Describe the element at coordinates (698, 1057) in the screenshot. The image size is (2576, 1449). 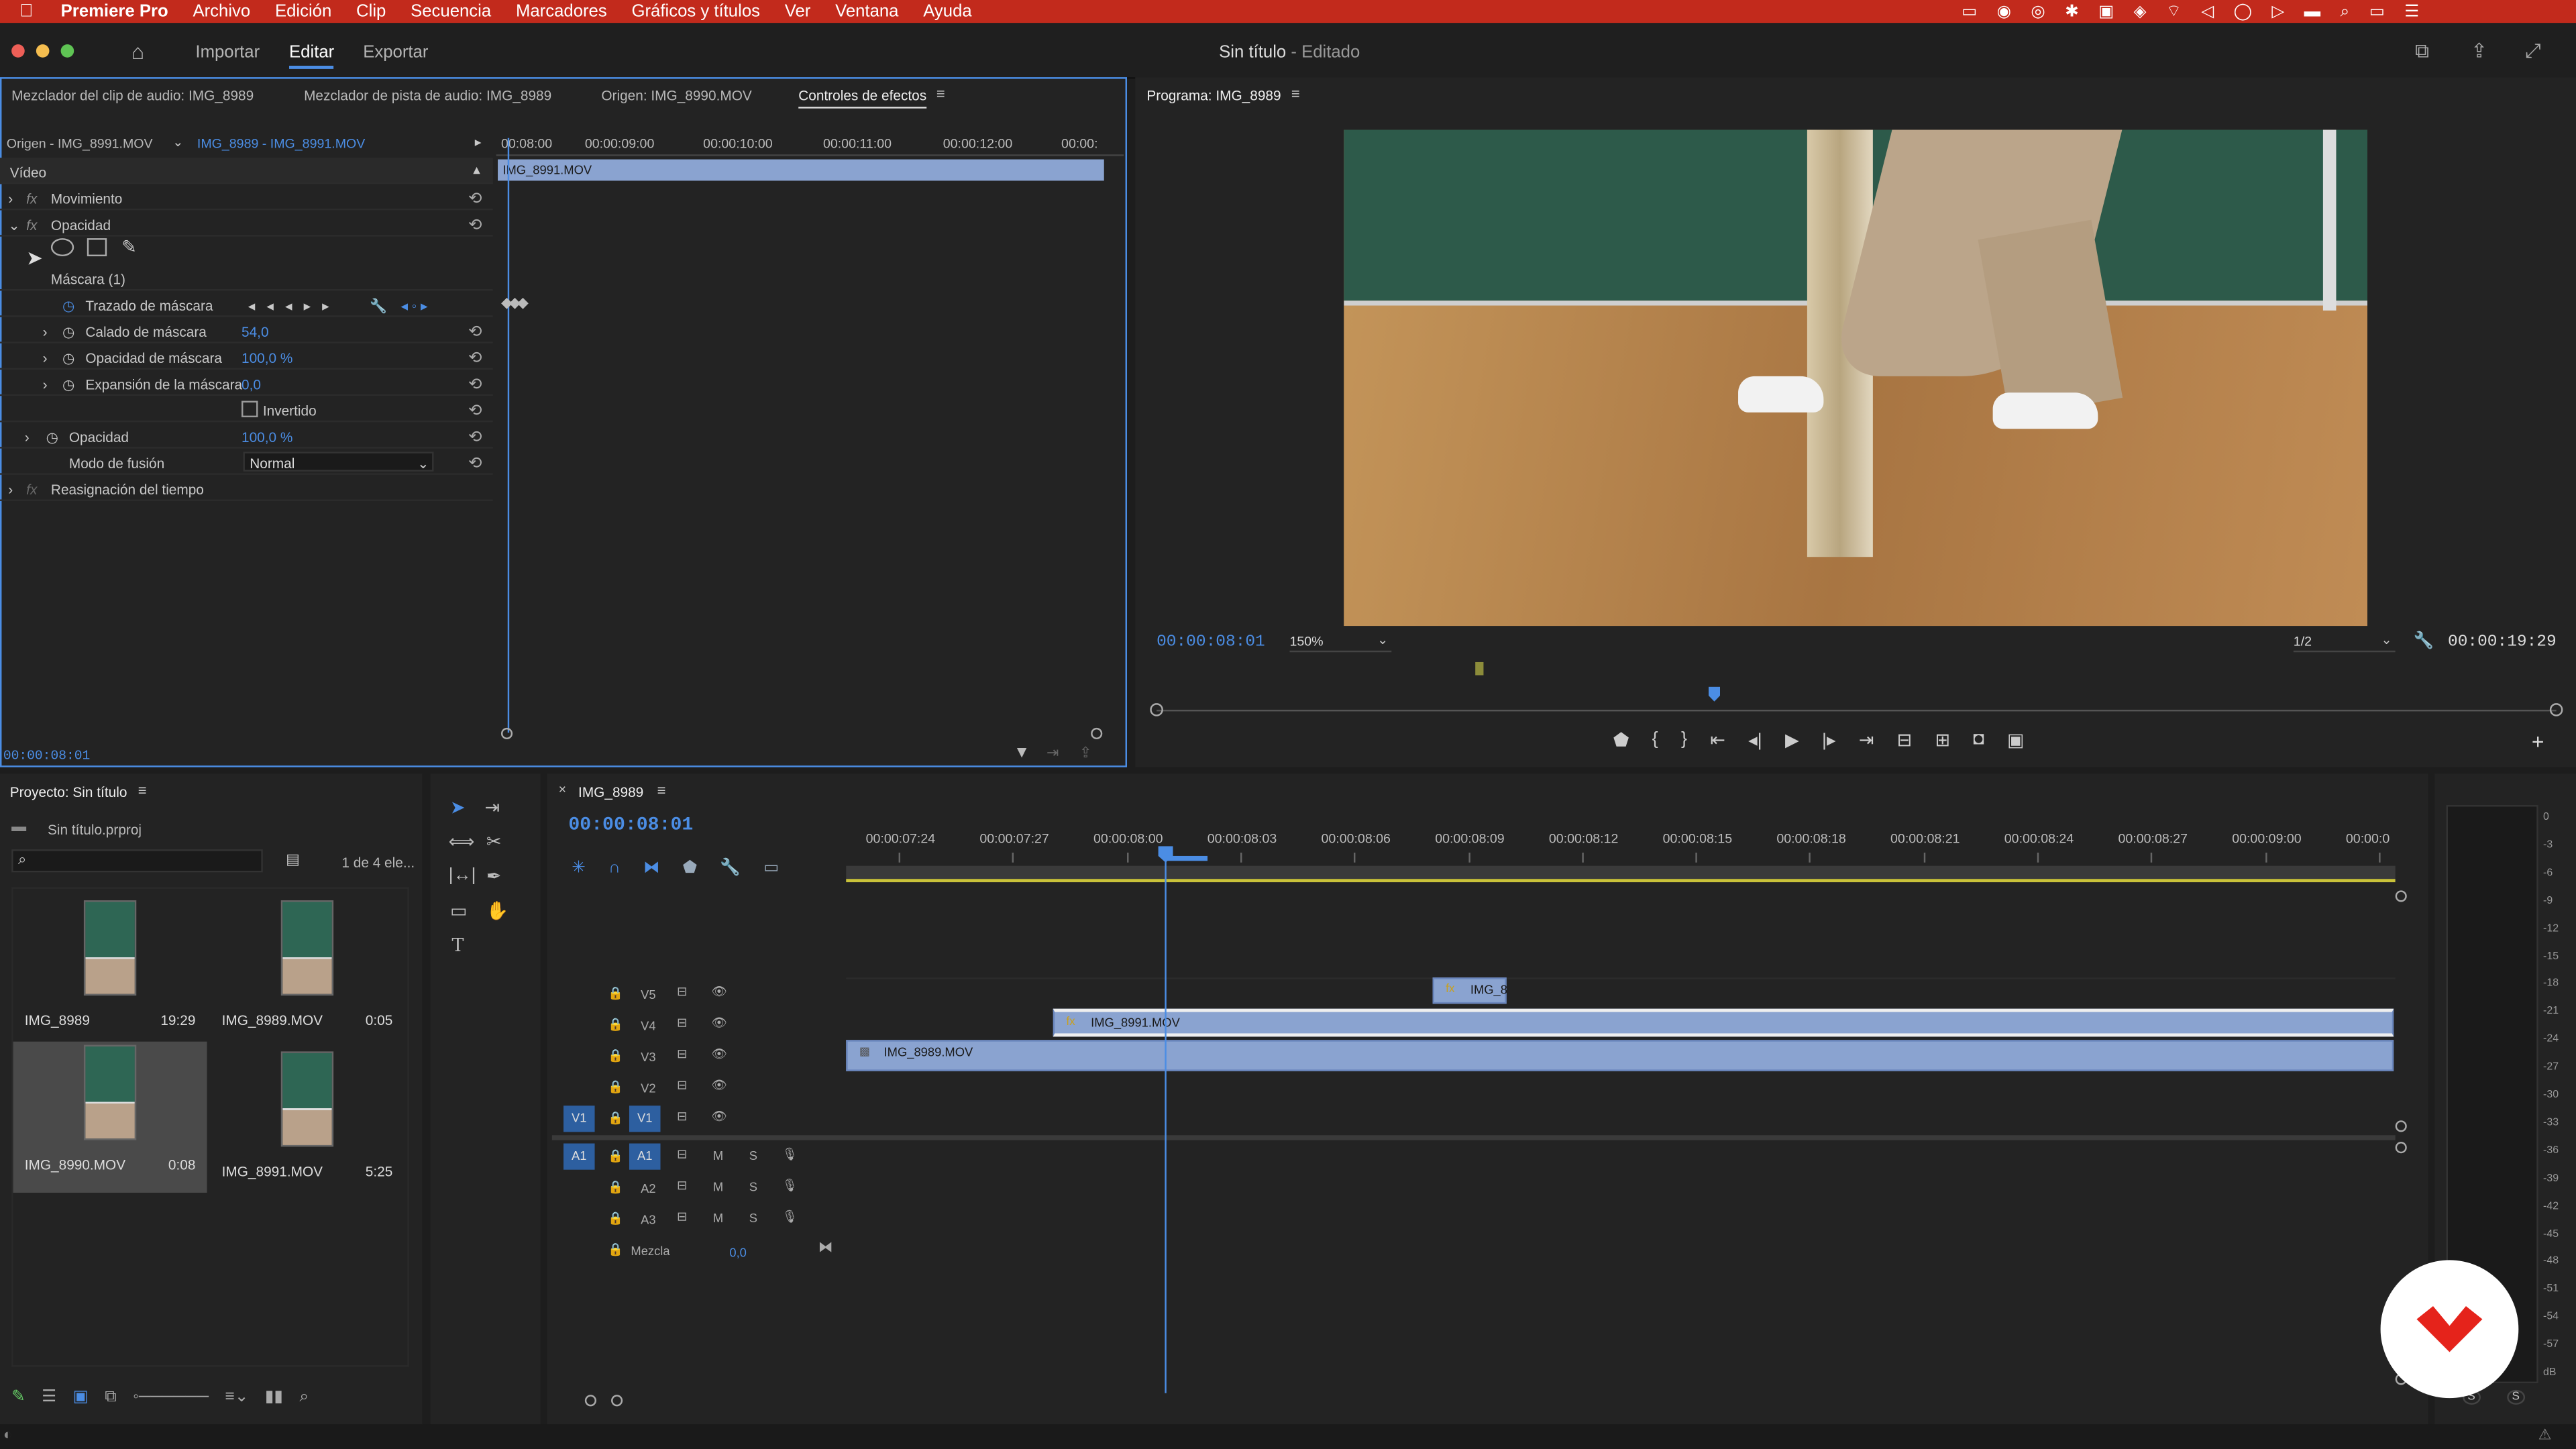
I see `track-header-v3: 🔒 V3 ⊟ 👁` at that location.